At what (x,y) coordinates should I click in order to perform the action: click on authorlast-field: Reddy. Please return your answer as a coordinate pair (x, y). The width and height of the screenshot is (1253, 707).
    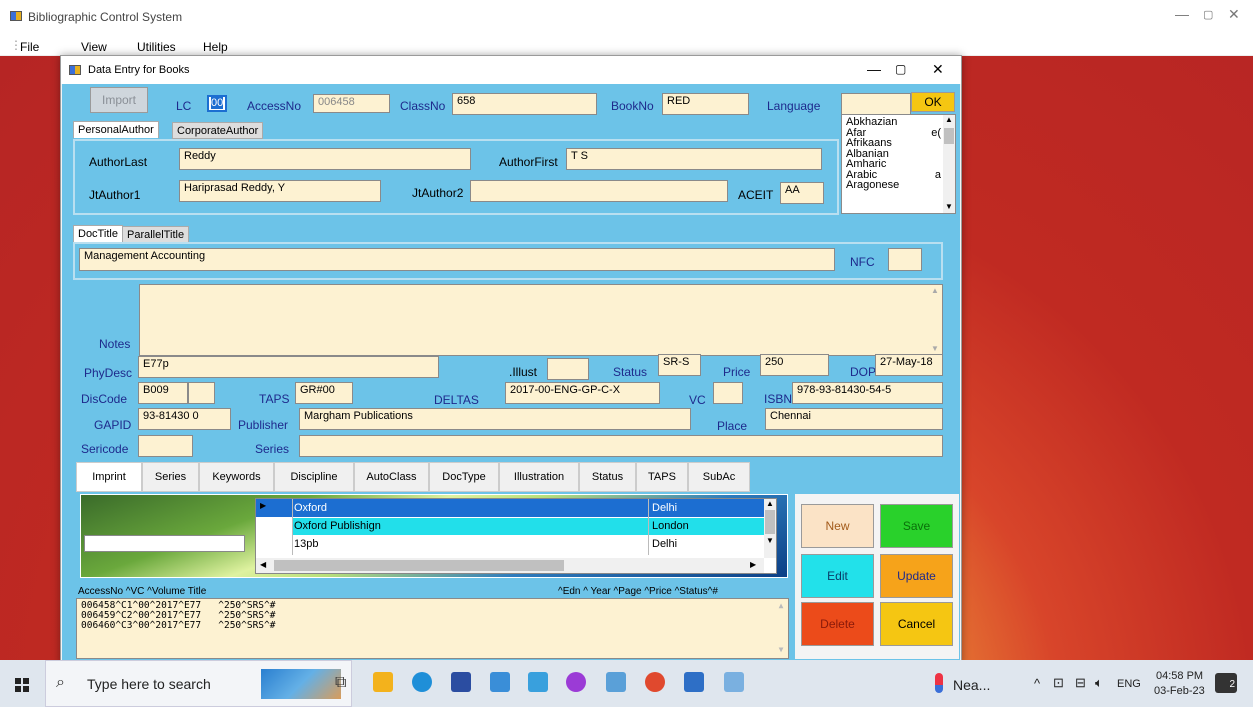
    Looking at the image, I should click on (325, 159).